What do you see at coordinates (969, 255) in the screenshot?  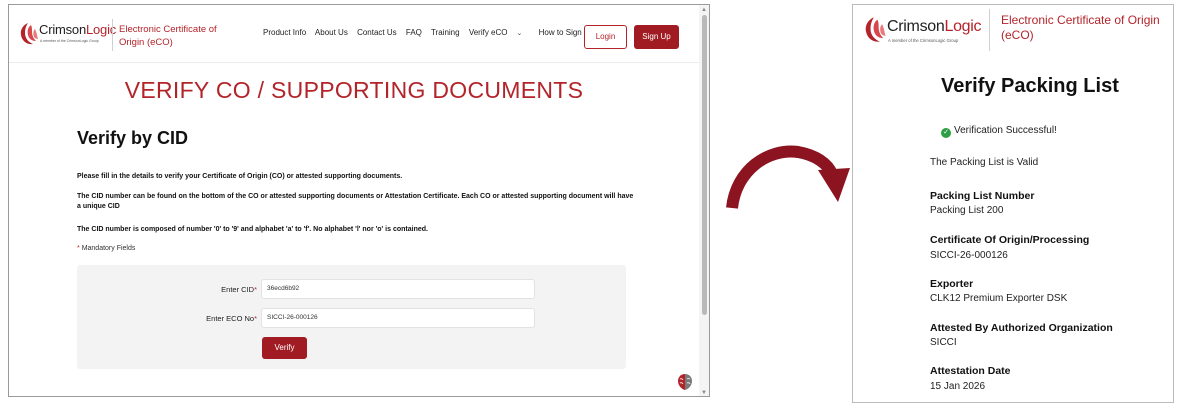 I see `certificate-of-origin-value: SICCI-26-000126` at bounding box center [969, 255].